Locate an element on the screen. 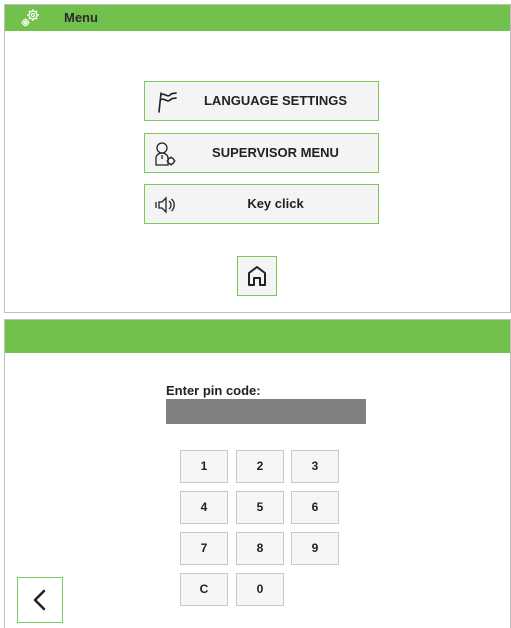 The image size is (511, 628). speaker-icon is located at coordinates (165, 205).